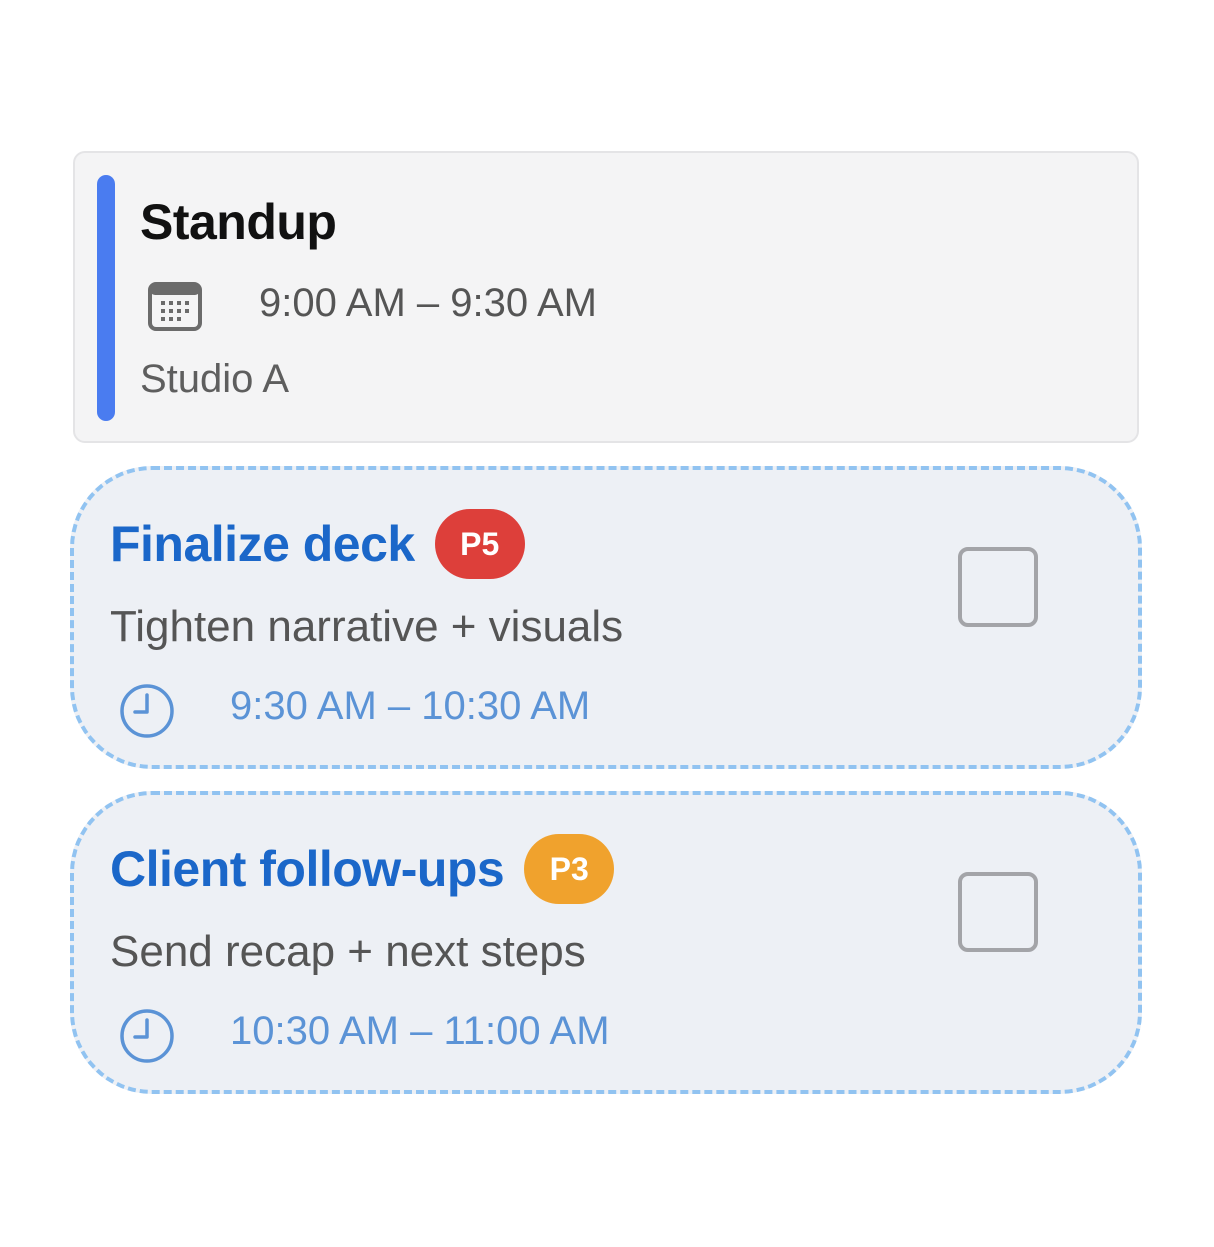 The width and height of the screenshot is (1214, 1247). What do you see at coordinates (348, 951) in the screenshot?
I see `task-description: Send recap + next steps` at bounding box center [348, 951].